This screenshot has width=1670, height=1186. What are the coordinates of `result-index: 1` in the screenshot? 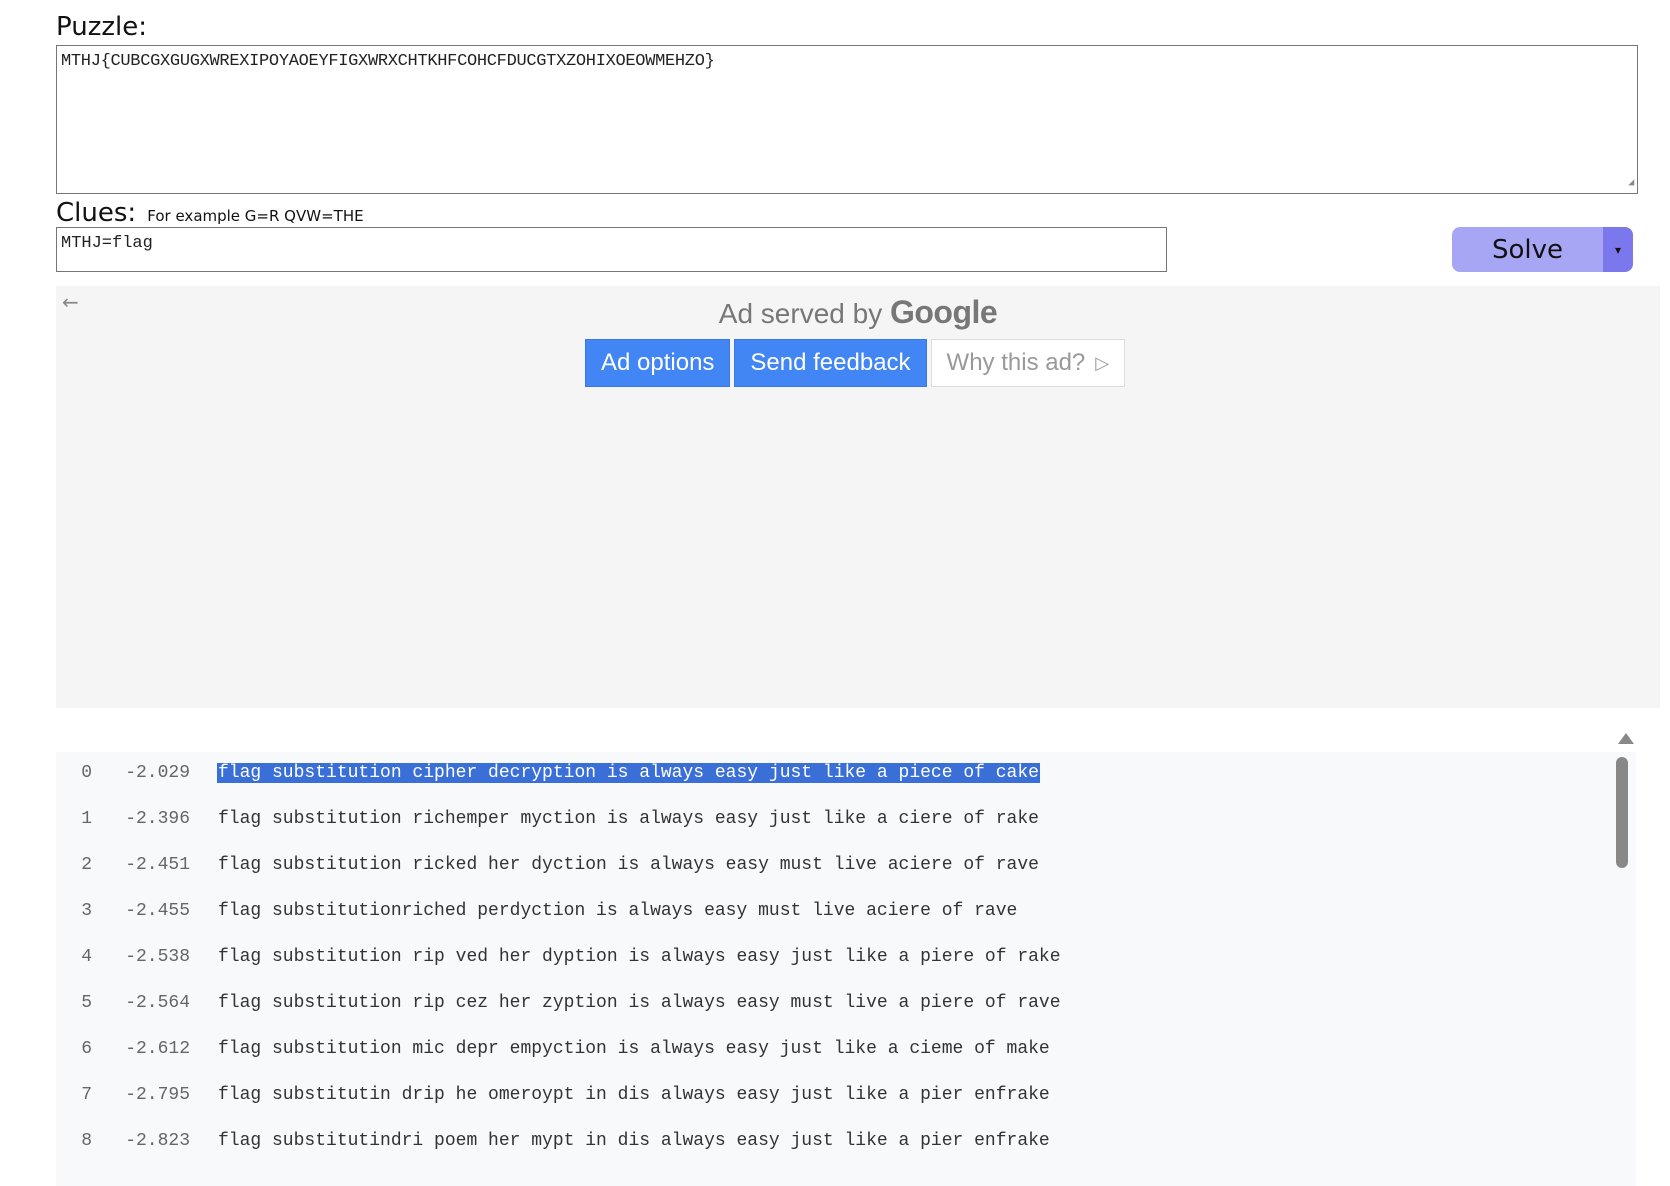 It's located at (86, 819).